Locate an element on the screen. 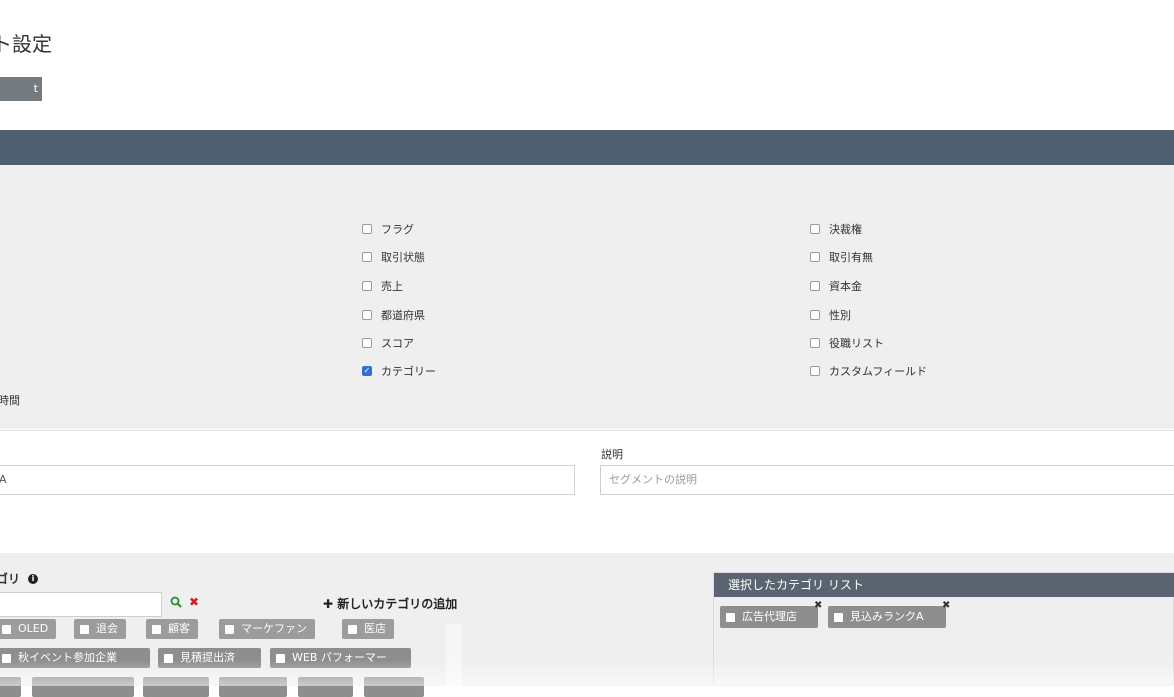 The width and height of the screenshot is (1174, 697). category-tag: OLED is located at coordinates (28, 629).